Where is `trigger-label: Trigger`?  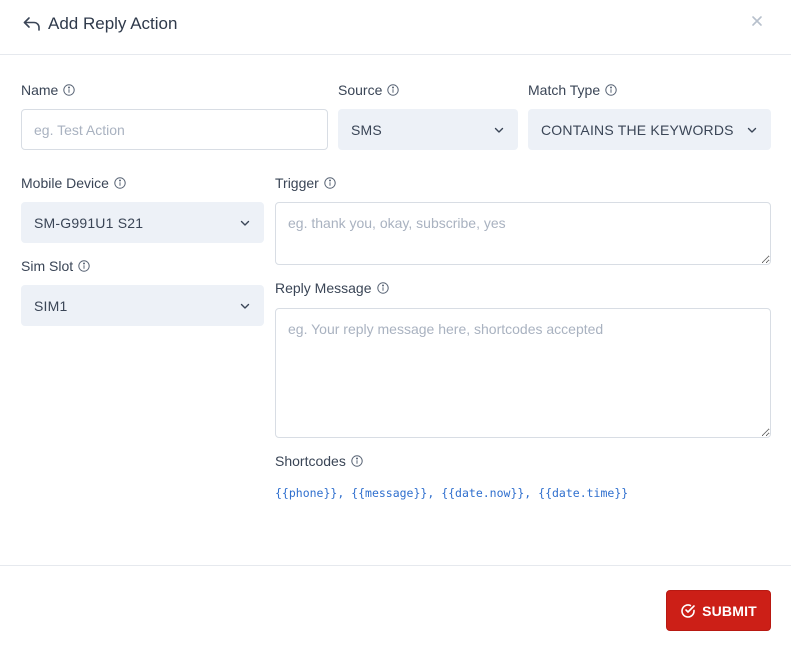
trigger-label: Trigger is located at coordinates (305, 183).